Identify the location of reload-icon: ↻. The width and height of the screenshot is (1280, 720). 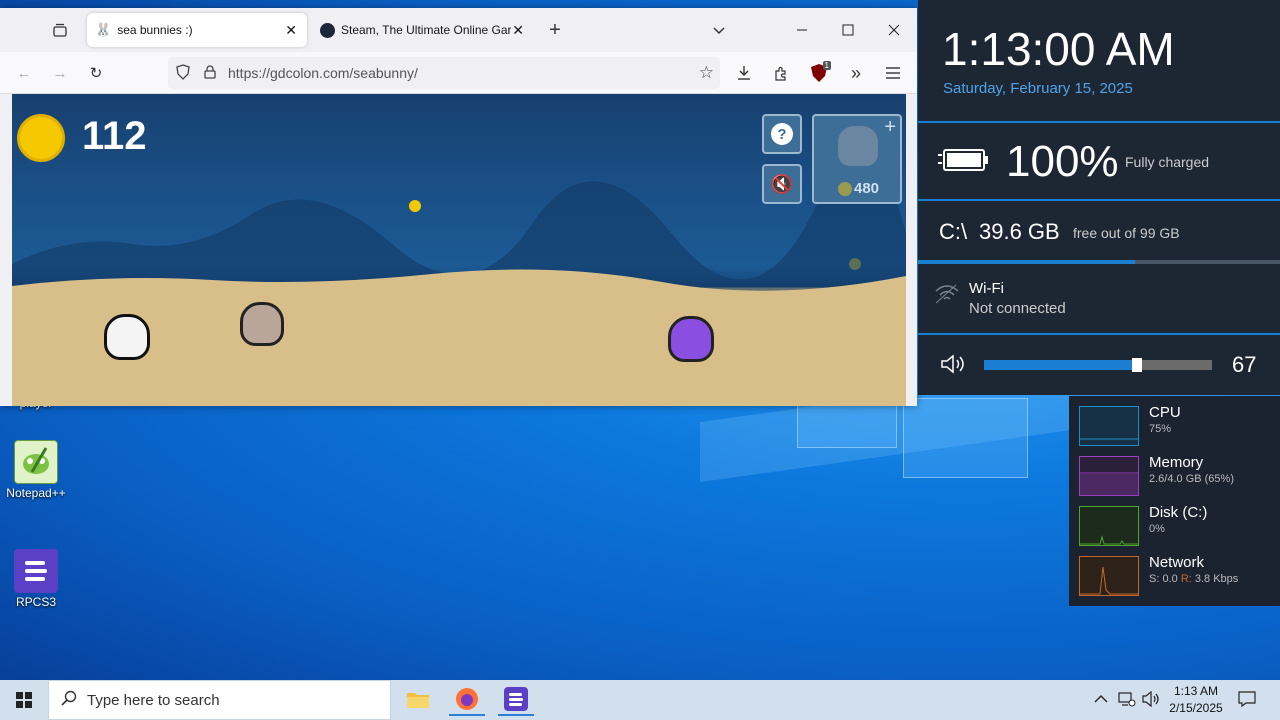
(96, 73).